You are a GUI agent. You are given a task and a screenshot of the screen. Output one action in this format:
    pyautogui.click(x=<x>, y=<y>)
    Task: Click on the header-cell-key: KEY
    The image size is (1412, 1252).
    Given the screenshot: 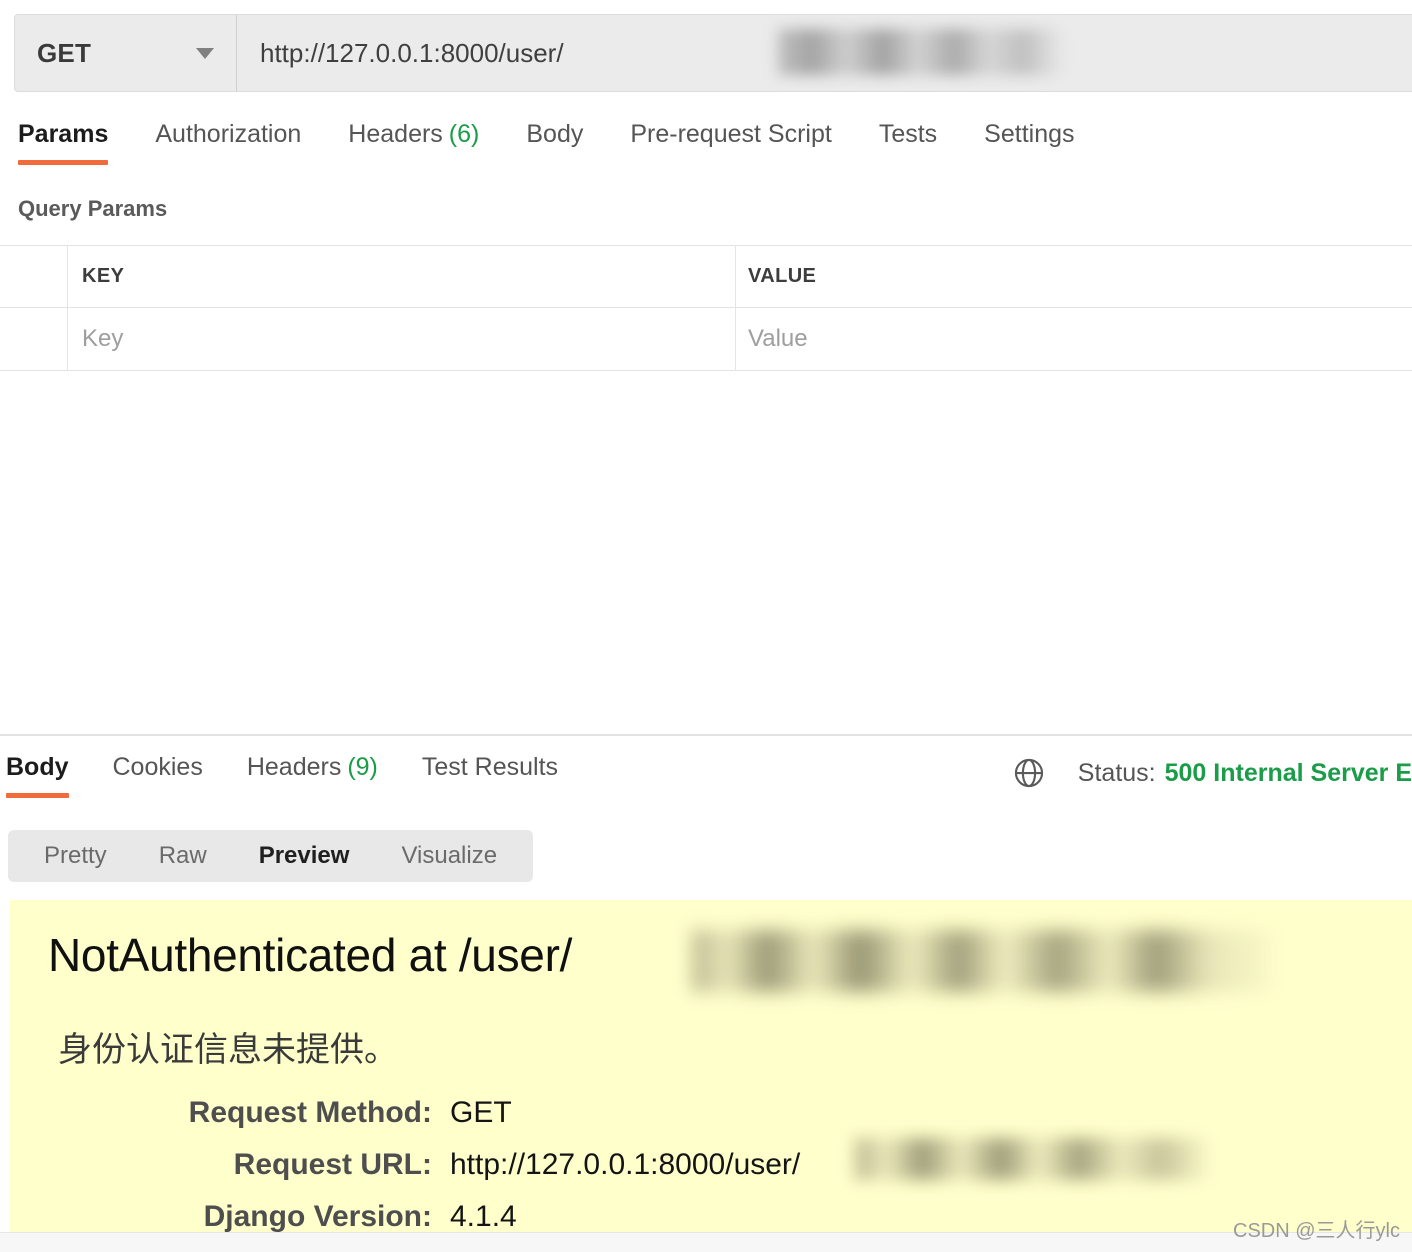 What is the action you would take?
    pyautogui.click(x=402, y=276)
    